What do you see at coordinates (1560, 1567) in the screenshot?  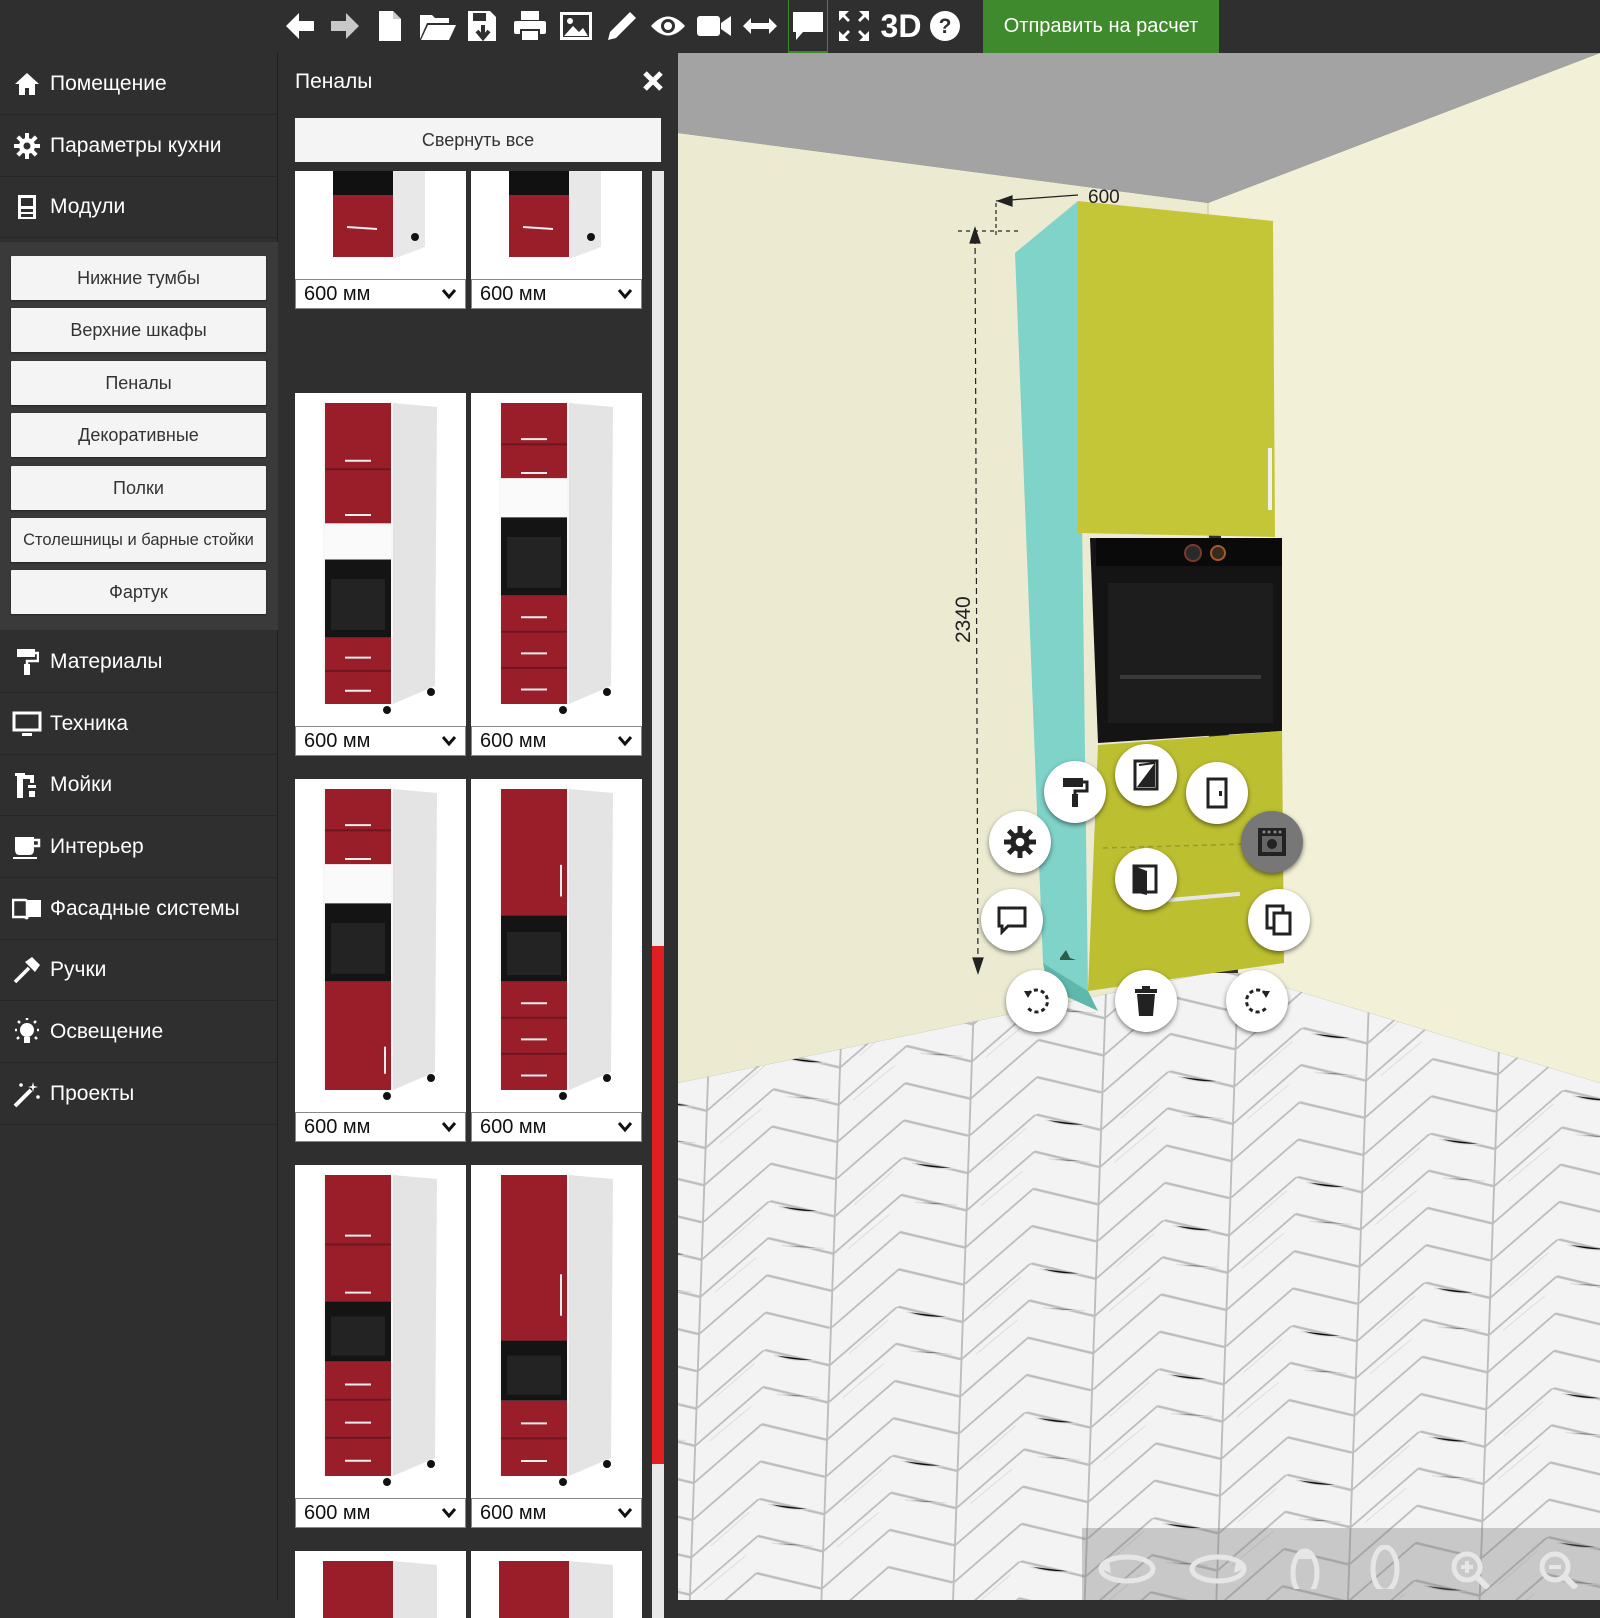 I see `zoom-out-icon` at bounding box center [1560, 1567].